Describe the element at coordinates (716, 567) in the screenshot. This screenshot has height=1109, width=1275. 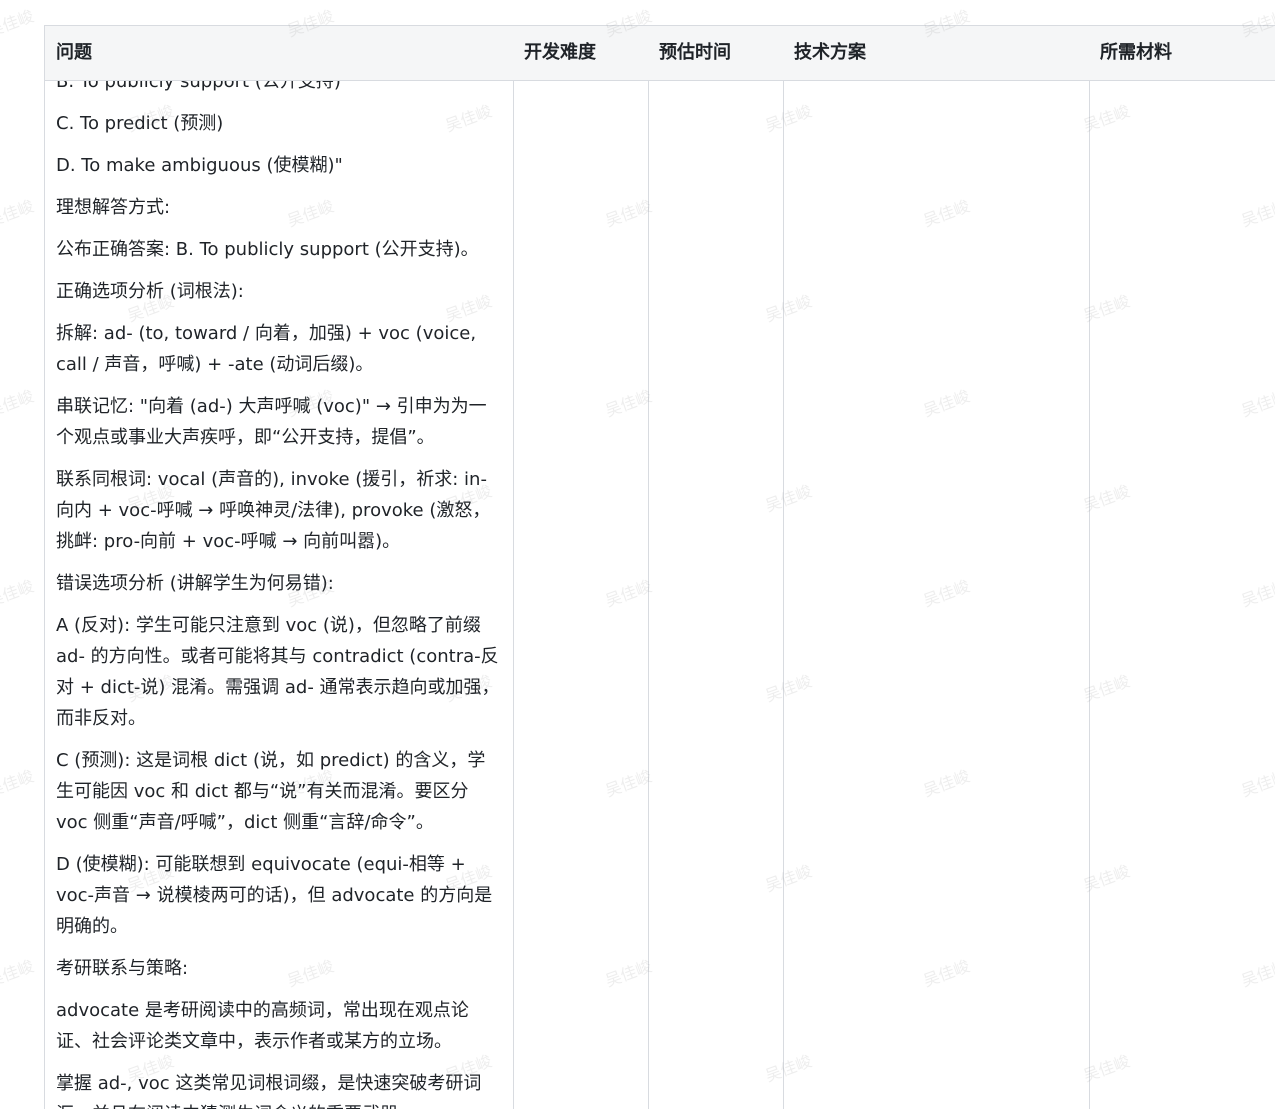
I see `column-estimated-time` at that location.